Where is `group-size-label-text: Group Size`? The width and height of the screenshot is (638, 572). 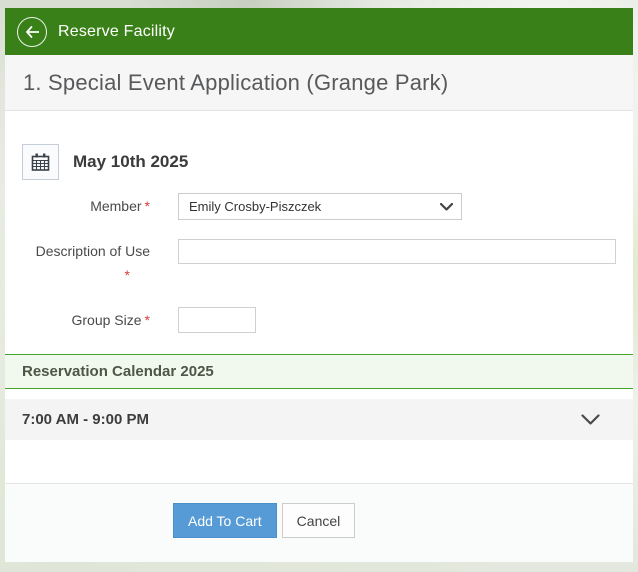
group-size-label-text: Group Size is located at coordinates (106, 320).